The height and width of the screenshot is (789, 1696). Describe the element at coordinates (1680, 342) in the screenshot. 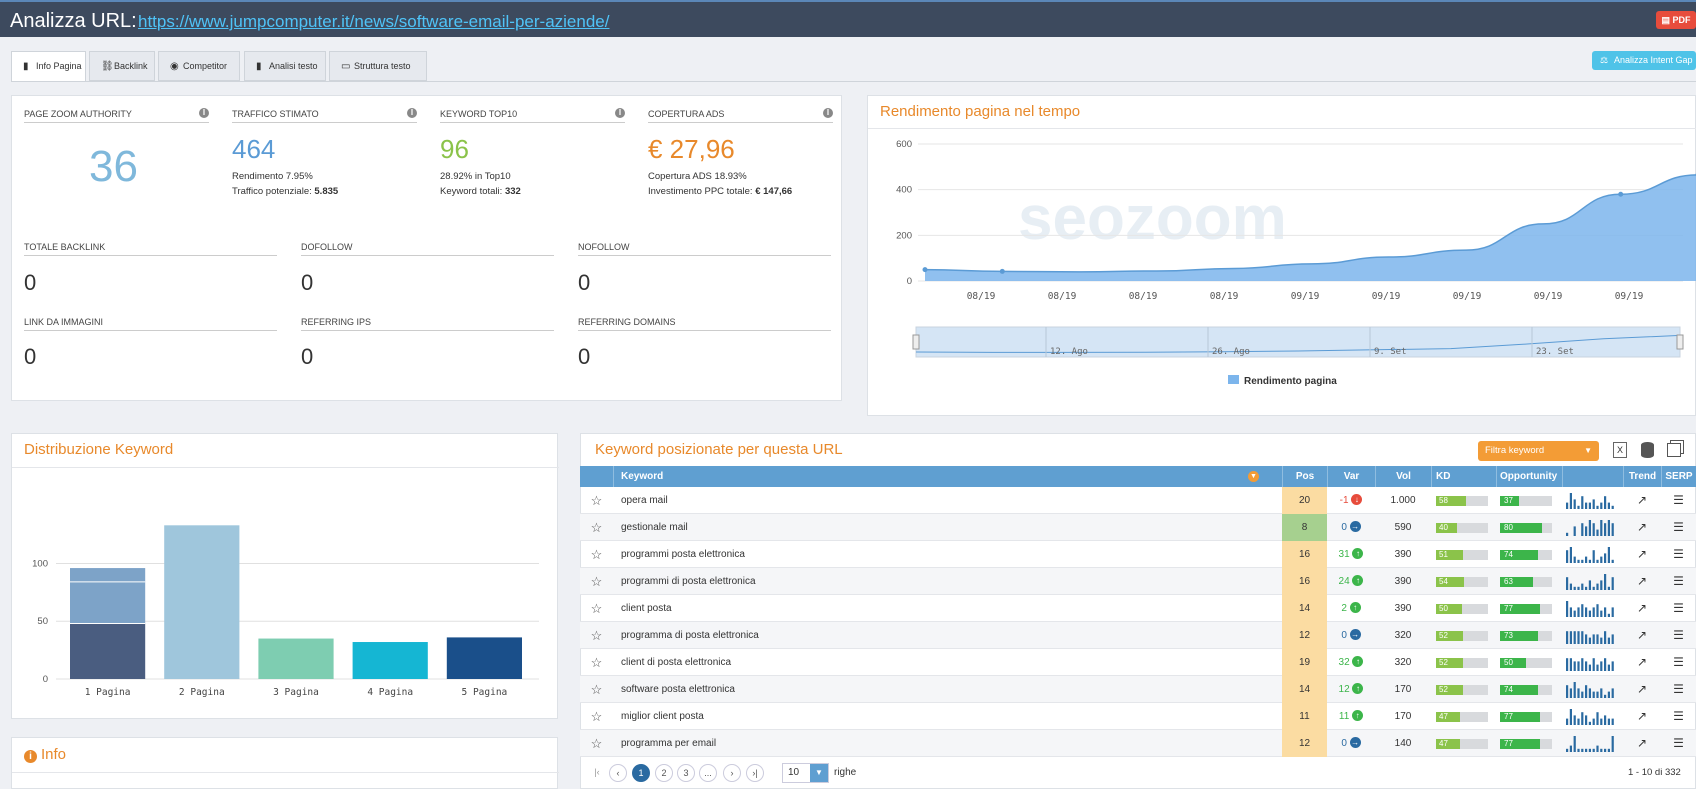

I see `navigator-handle-right` at that location.